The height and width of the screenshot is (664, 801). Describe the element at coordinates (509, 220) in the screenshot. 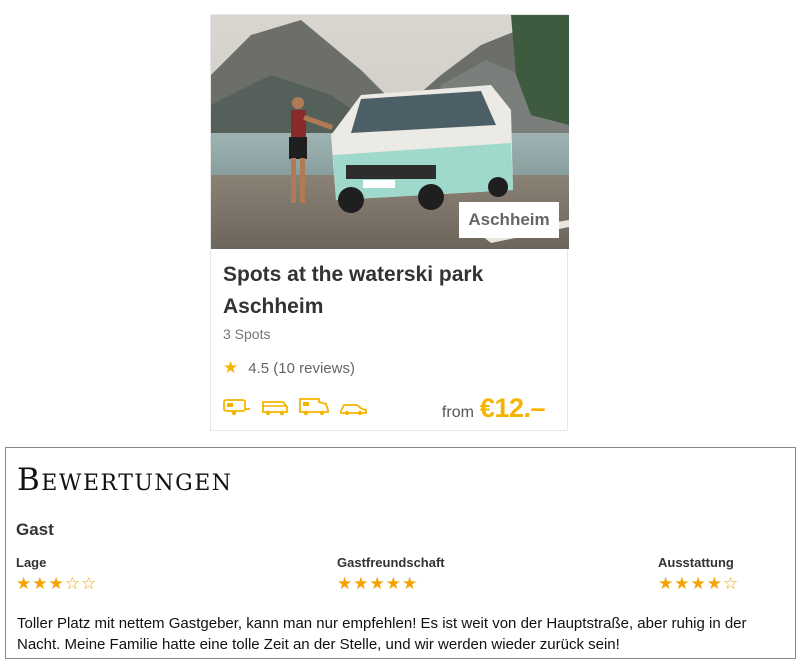

I see `location-badge: Aschheim` at that location.